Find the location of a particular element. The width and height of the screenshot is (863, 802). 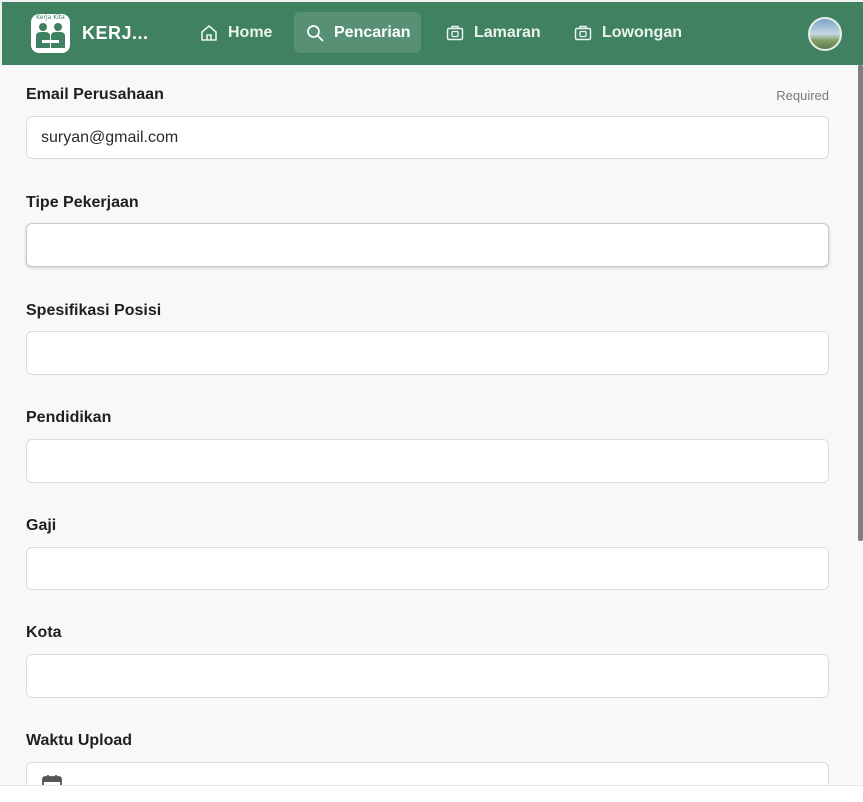

spesifikasi-field-group: Spesifikasi Posisi is located at coordinates (427, 328).